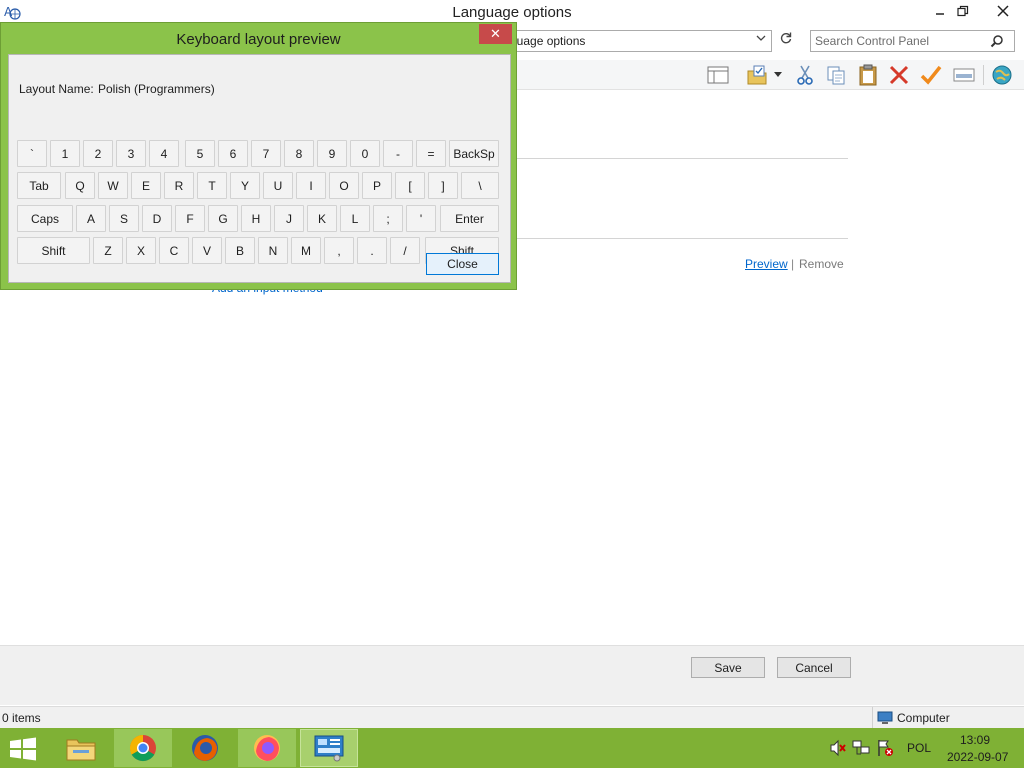  Describe the element at coordinates (975, 740) in the screenshot. I see `clock-time: 13:09` at that location.